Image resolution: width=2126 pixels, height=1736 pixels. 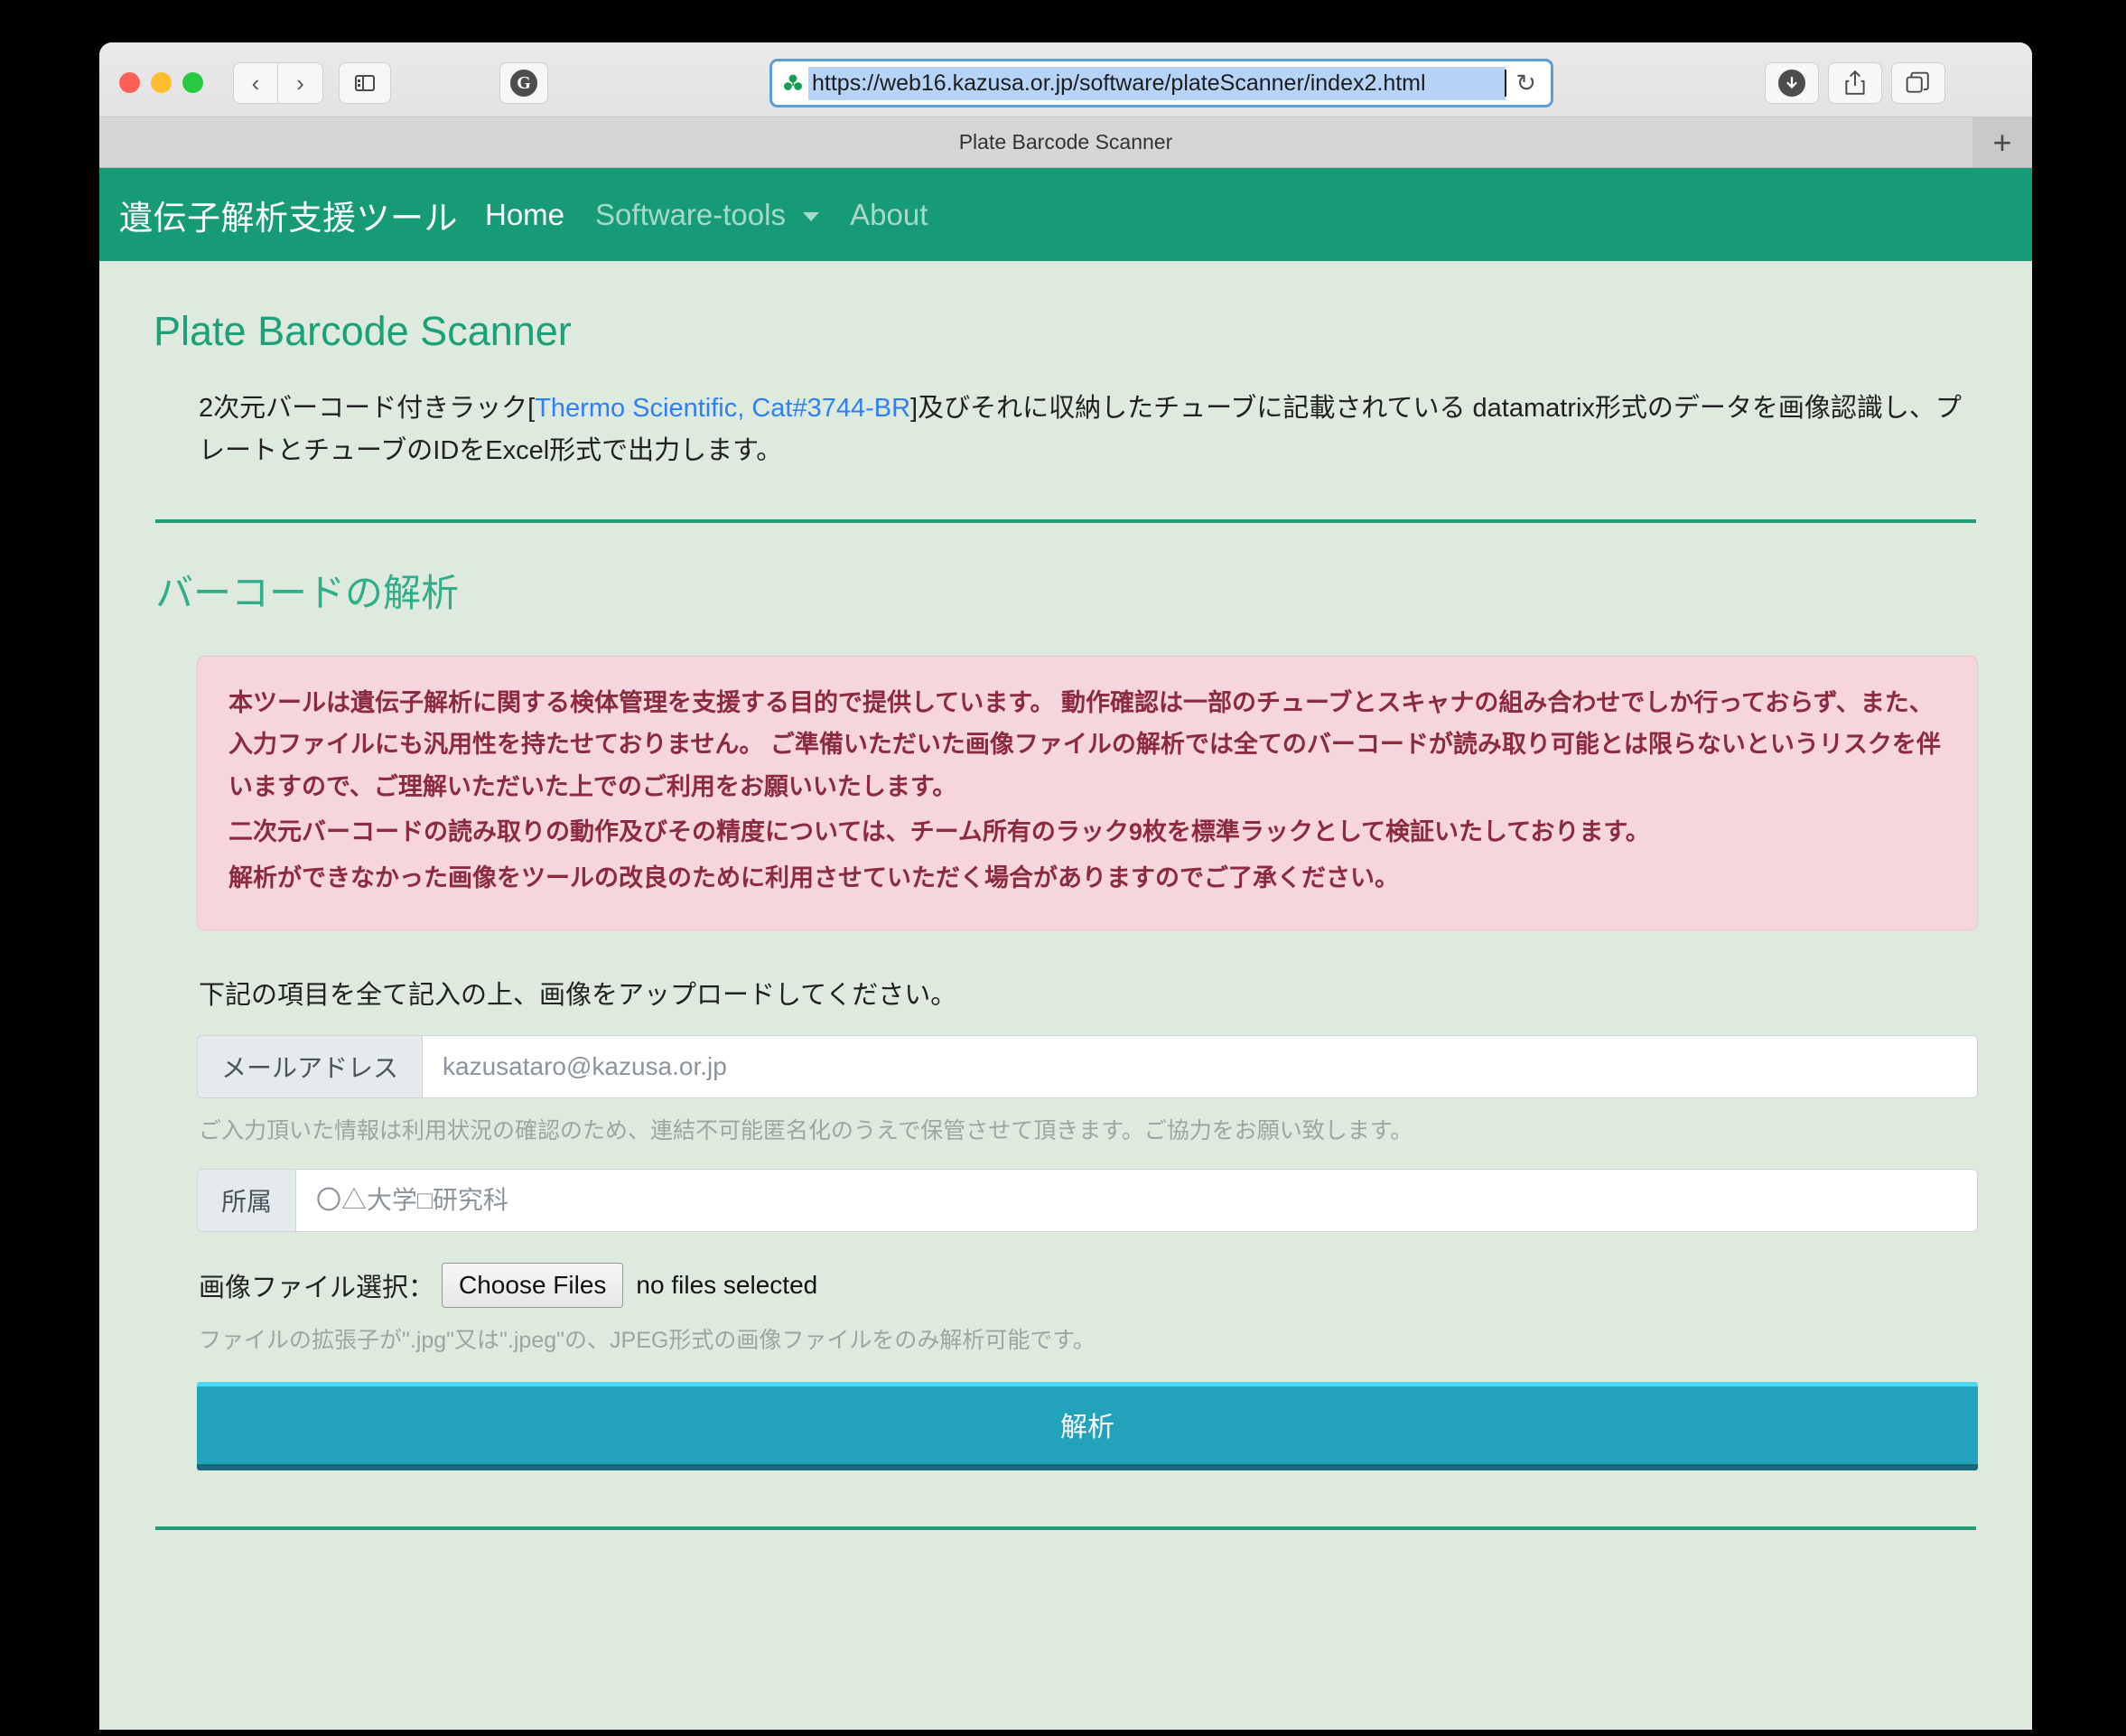 I want to click on plus-icon: +, so click(x=2002, y=142).